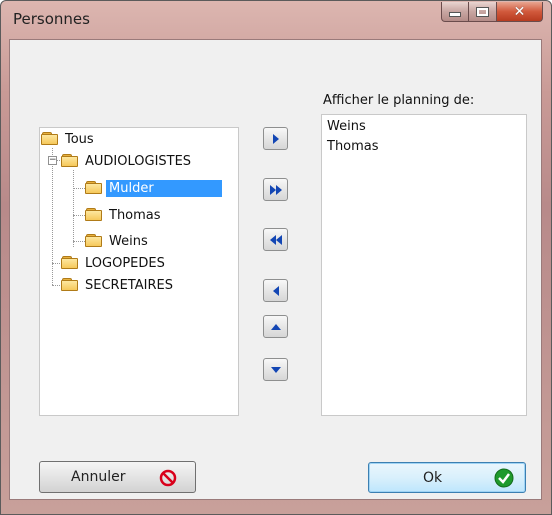  Describe the element at coordinates (276, 19) in the screenshot. I see `title-bar: Personnes ✕` at that location.